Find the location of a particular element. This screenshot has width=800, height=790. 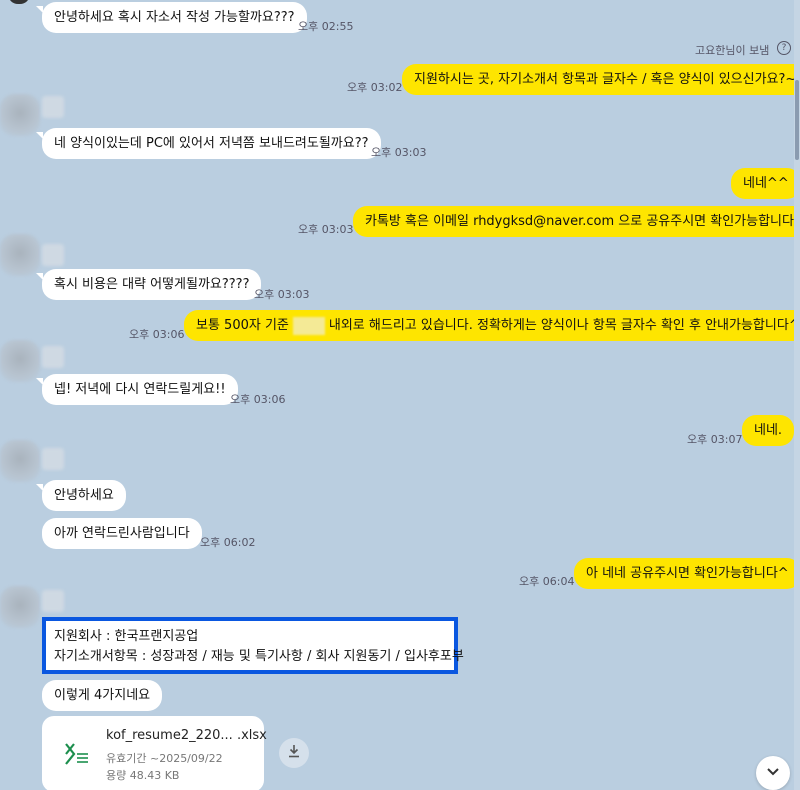

message-bubble-mine: 네네. is located at coordinates (768, 430).